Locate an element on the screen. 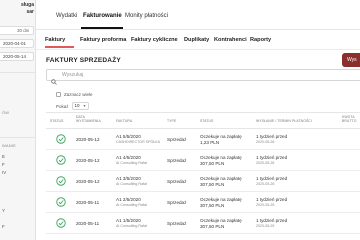 The height and width of the screenshot is (240, 360). subtab-duplikaty: Duplikaty is located at coordinates (196, 40).